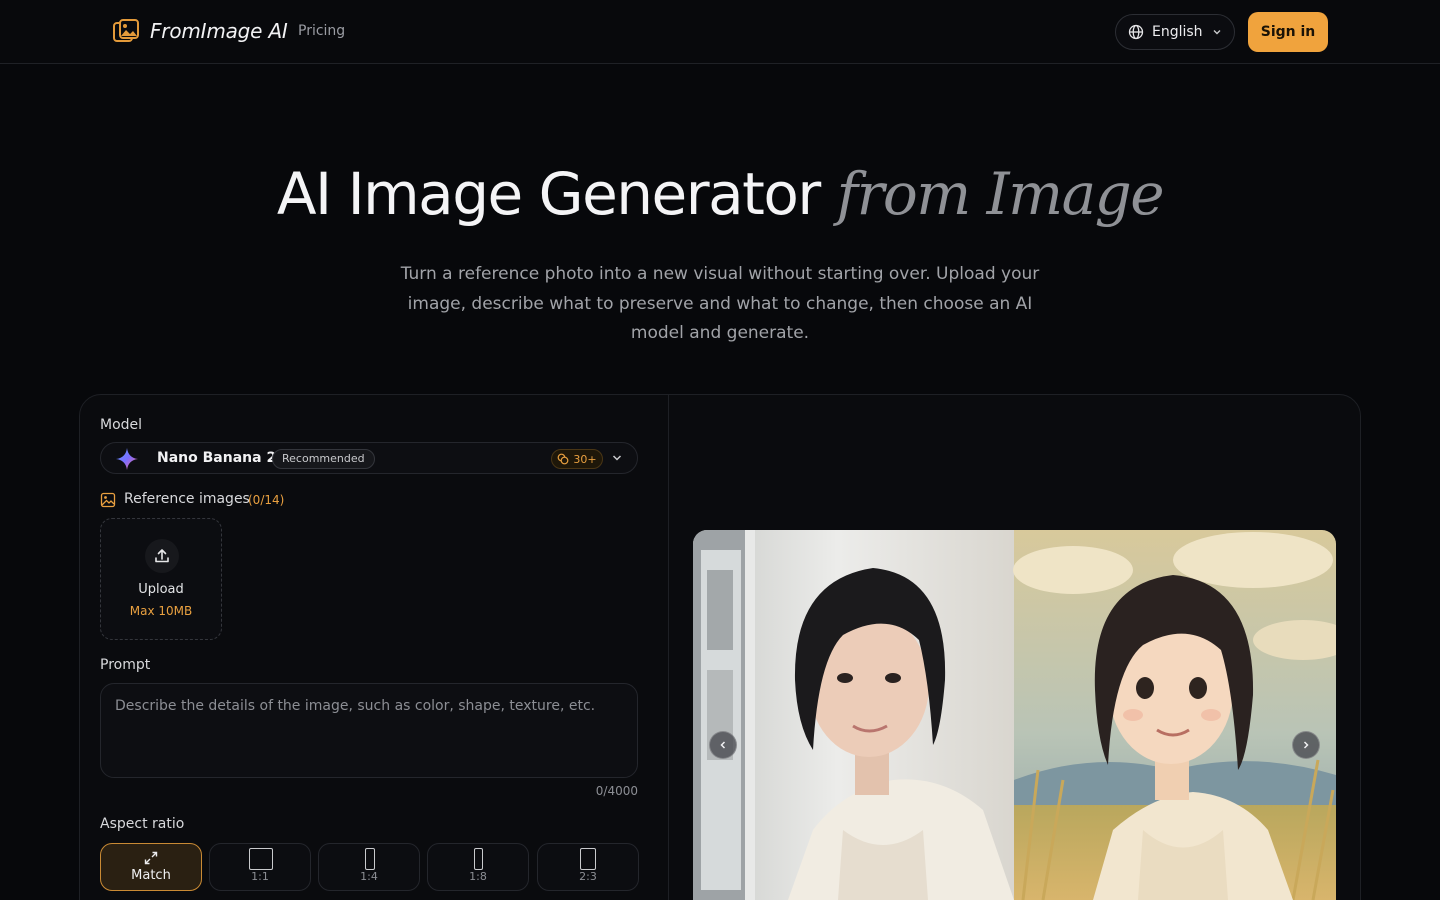  I want to click on sparkle-icon, so click(127, 459).